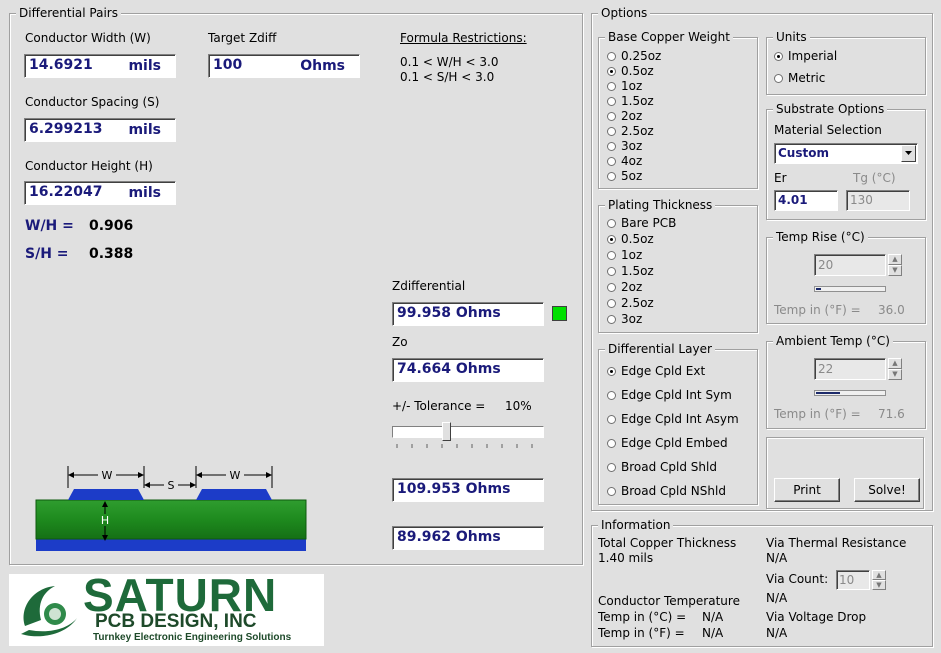 The height and width of the screenshot is (653, 941). I want to click on via-thermal-label: Via Thermal Resistance, so click(836, 543).